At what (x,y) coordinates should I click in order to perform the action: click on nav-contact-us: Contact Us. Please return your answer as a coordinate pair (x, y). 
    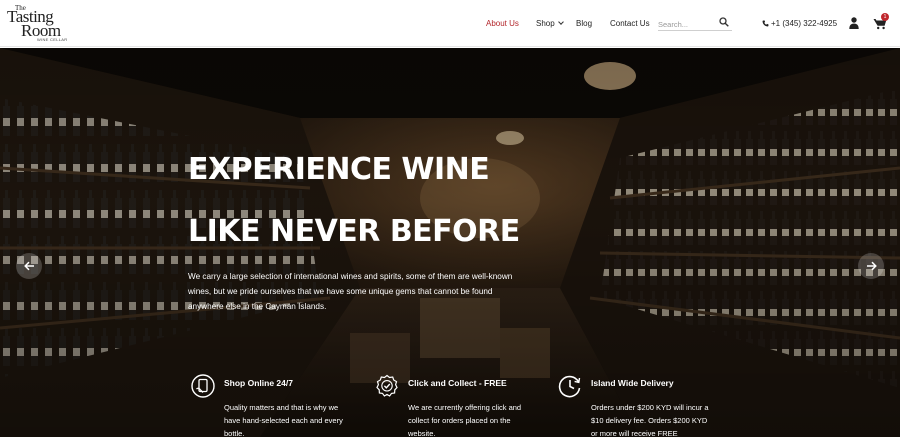
    Looking at the image, I should click on (630, 23).